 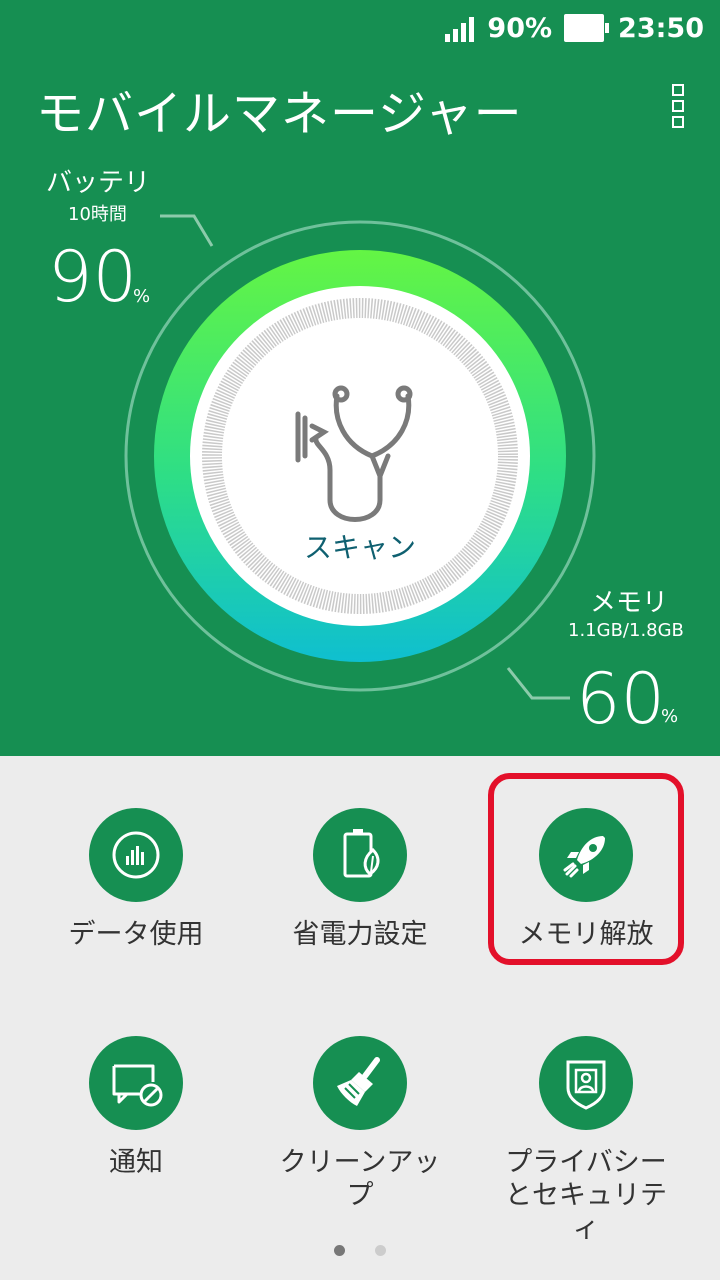 What do you see at coordinates (586, 1083) in the screenshot?
I see `shield-user-icon` at bounding box center [586, 1083].